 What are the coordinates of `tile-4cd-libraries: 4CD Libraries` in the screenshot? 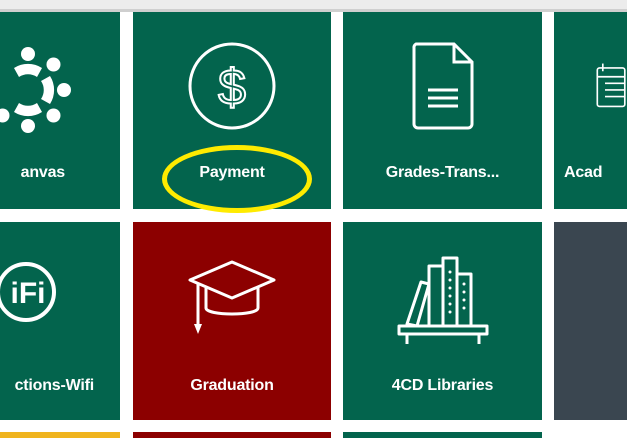 It's located at (442, 321).